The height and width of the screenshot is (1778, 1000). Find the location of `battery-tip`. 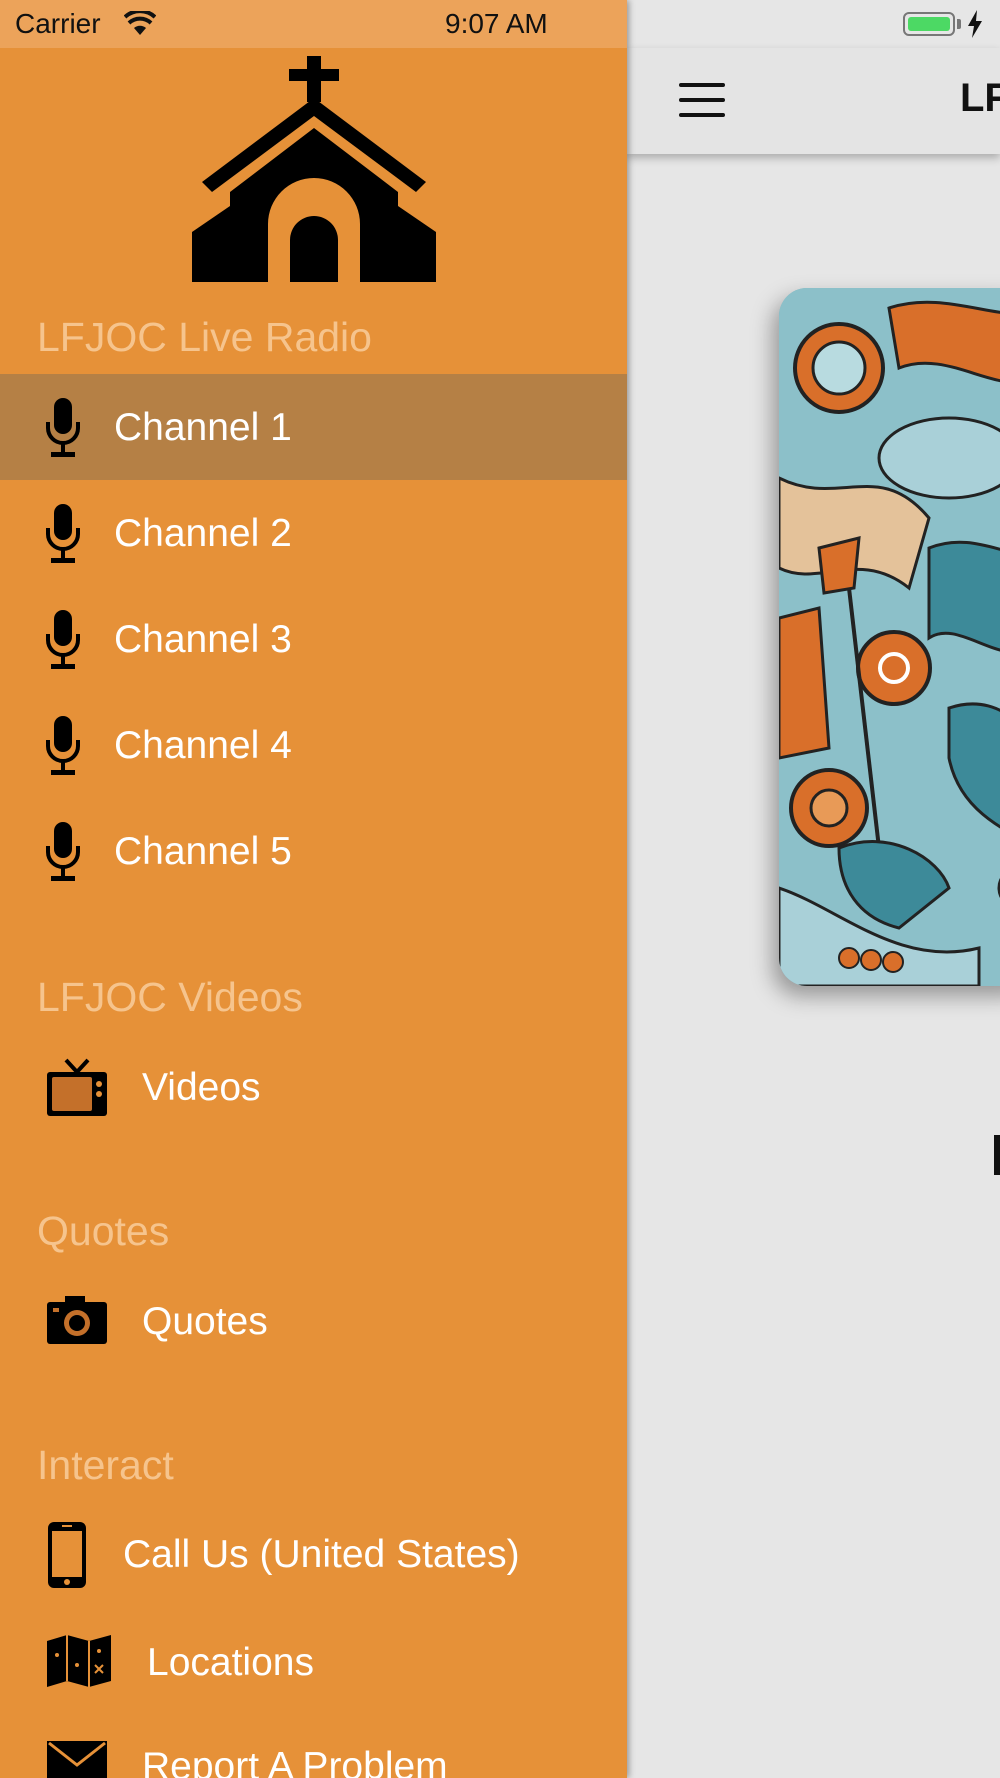

battery-tip is located at coordinates (959, 24).